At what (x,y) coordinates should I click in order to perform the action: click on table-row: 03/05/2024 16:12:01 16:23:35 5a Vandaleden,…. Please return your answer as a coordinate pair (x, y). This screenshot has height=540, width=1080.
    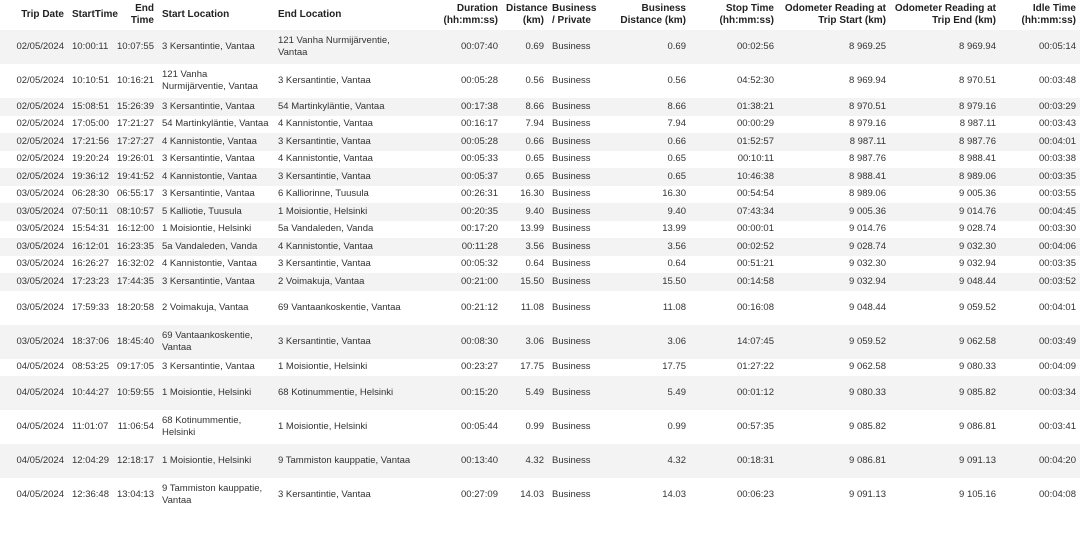
    Looking at the image, I should click on (540, 247).